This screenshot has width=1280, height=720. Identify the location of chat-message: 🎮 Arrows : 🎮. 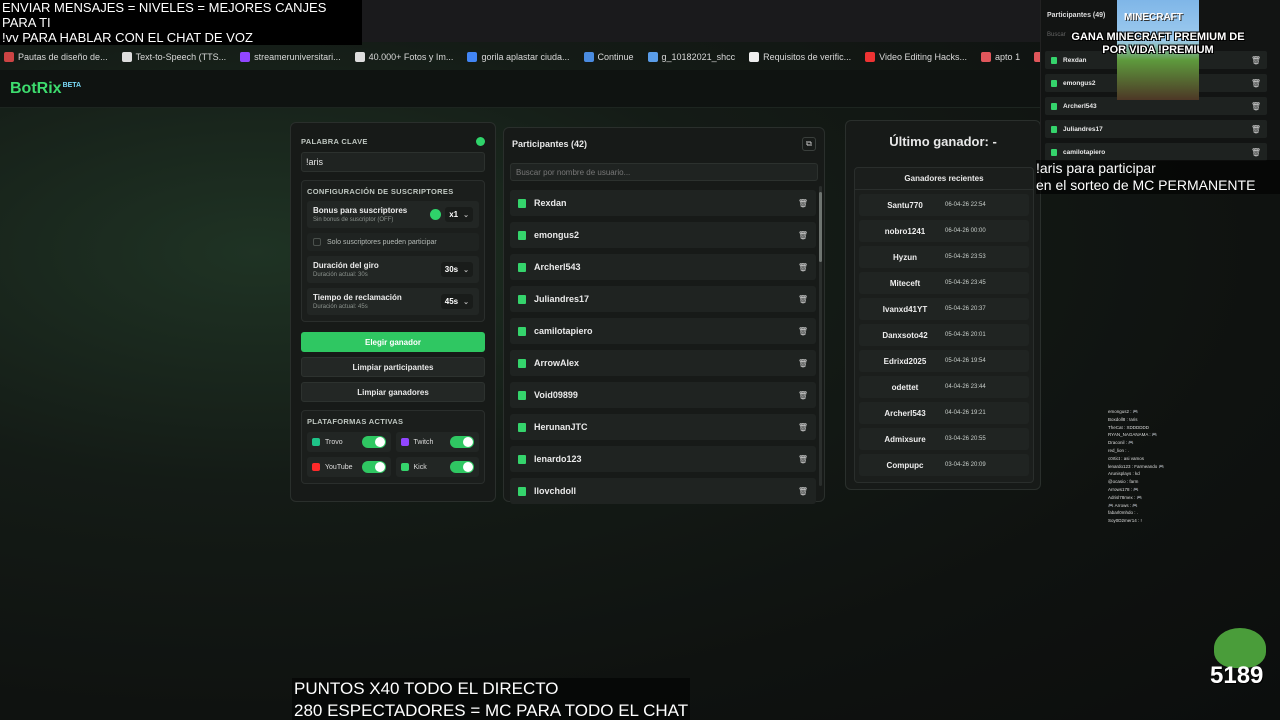
(1123, 505).